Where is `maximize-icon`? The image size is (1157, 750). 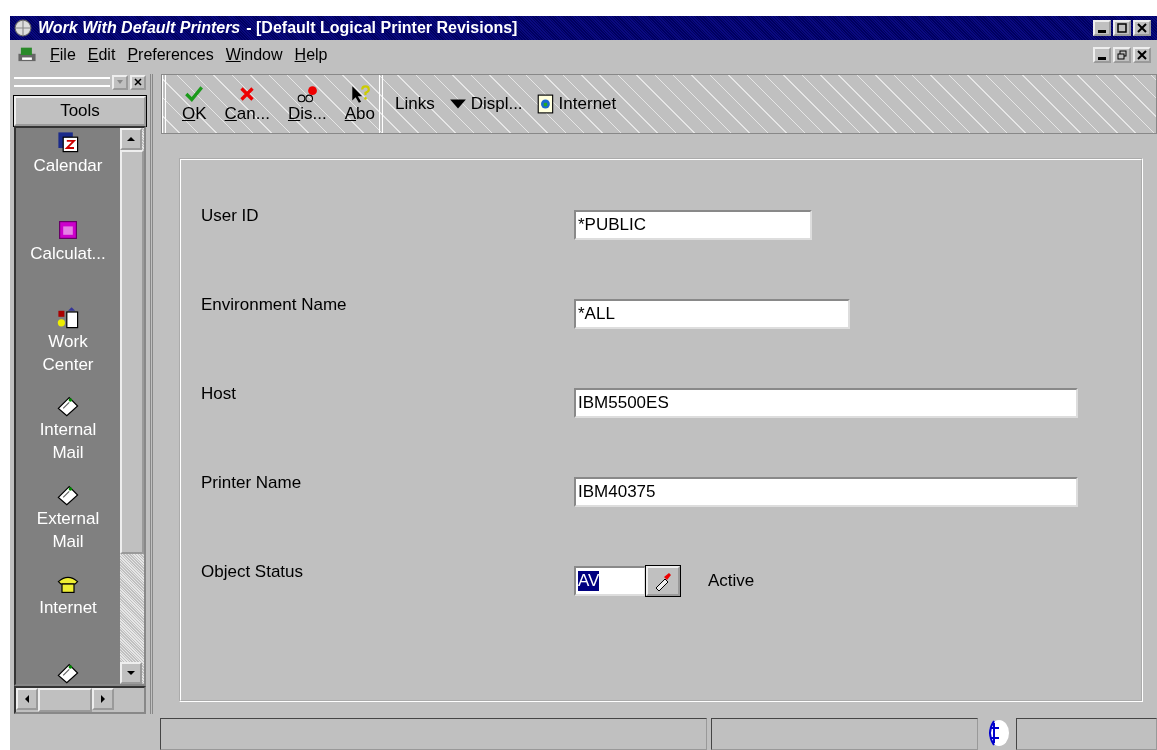 maximize-icon is located at coordinates (1122, 28).